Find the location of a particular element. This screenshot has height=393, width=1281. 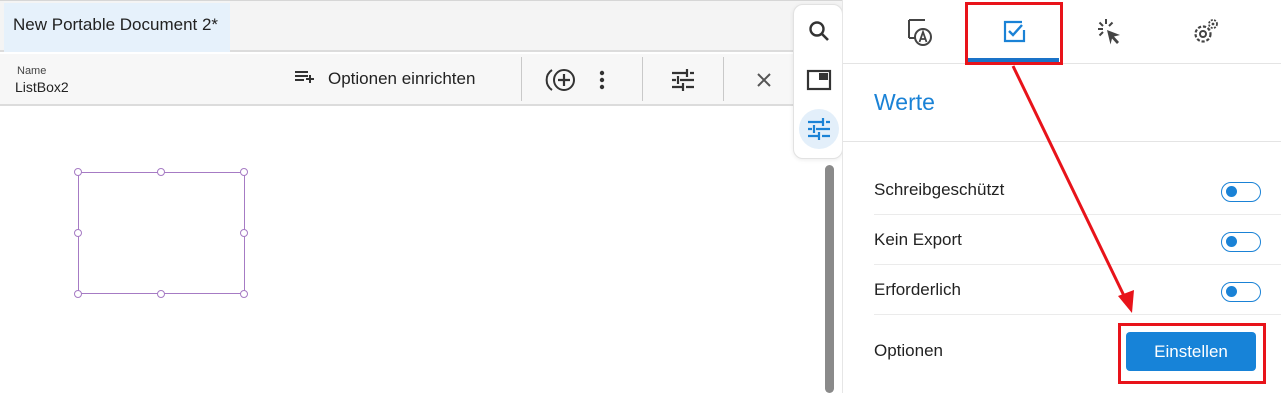

no-export-toggle is located at coordinates (1241, 242).